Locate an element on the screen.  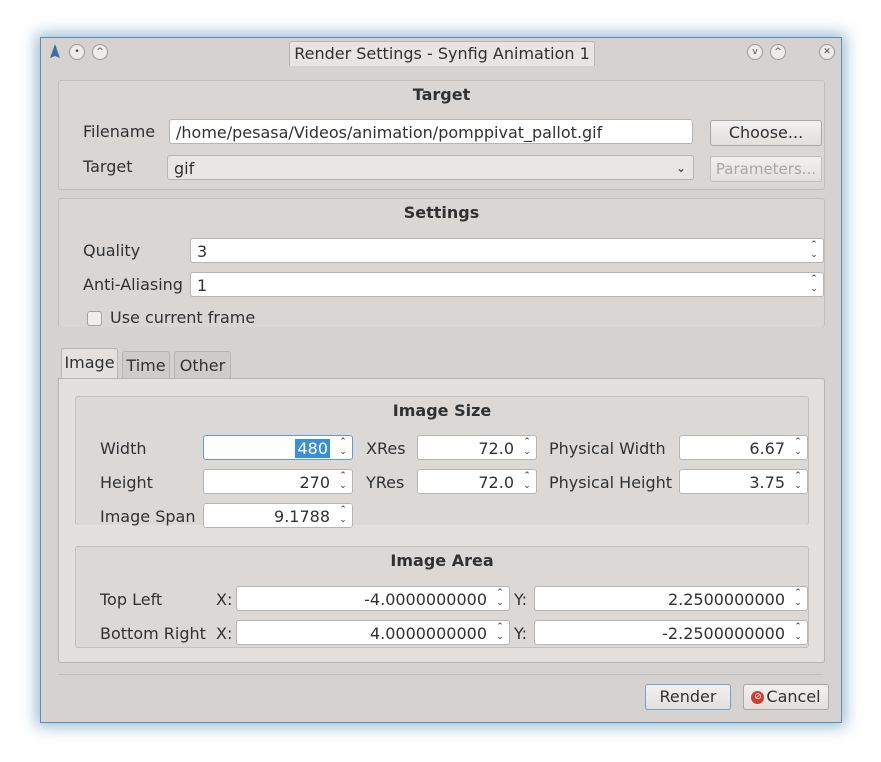
yres-label: YRes is located at coordinates (385, 482).